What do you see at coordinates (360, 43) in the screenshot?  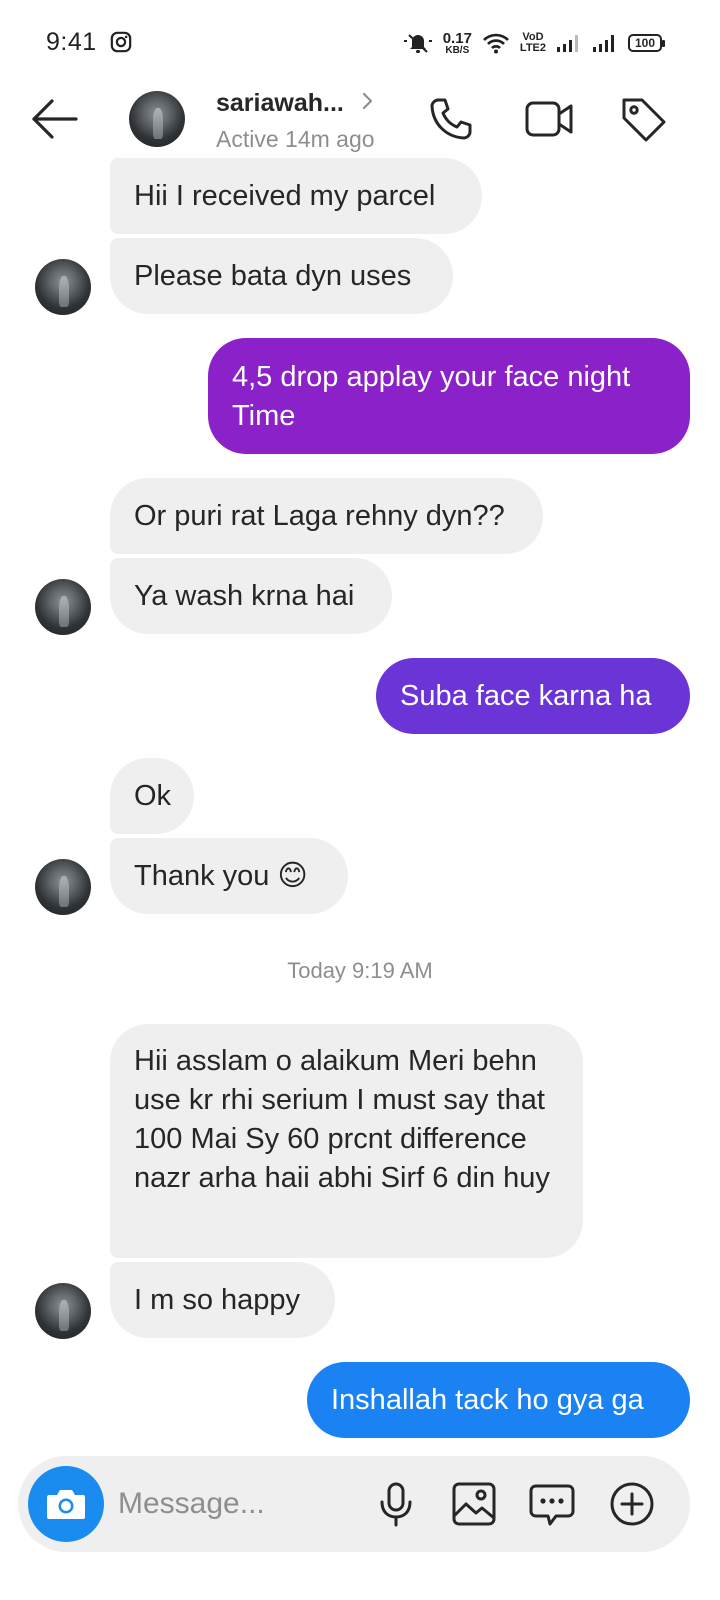 I see `status-bar: 9:41 0.17 KB/S VoD LTE2 100` at bounding box center [360, 43].